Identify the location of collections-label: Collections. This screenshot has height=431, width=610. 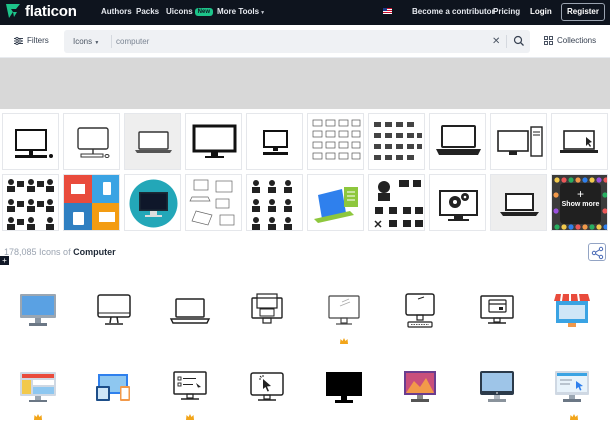
(577, 40).